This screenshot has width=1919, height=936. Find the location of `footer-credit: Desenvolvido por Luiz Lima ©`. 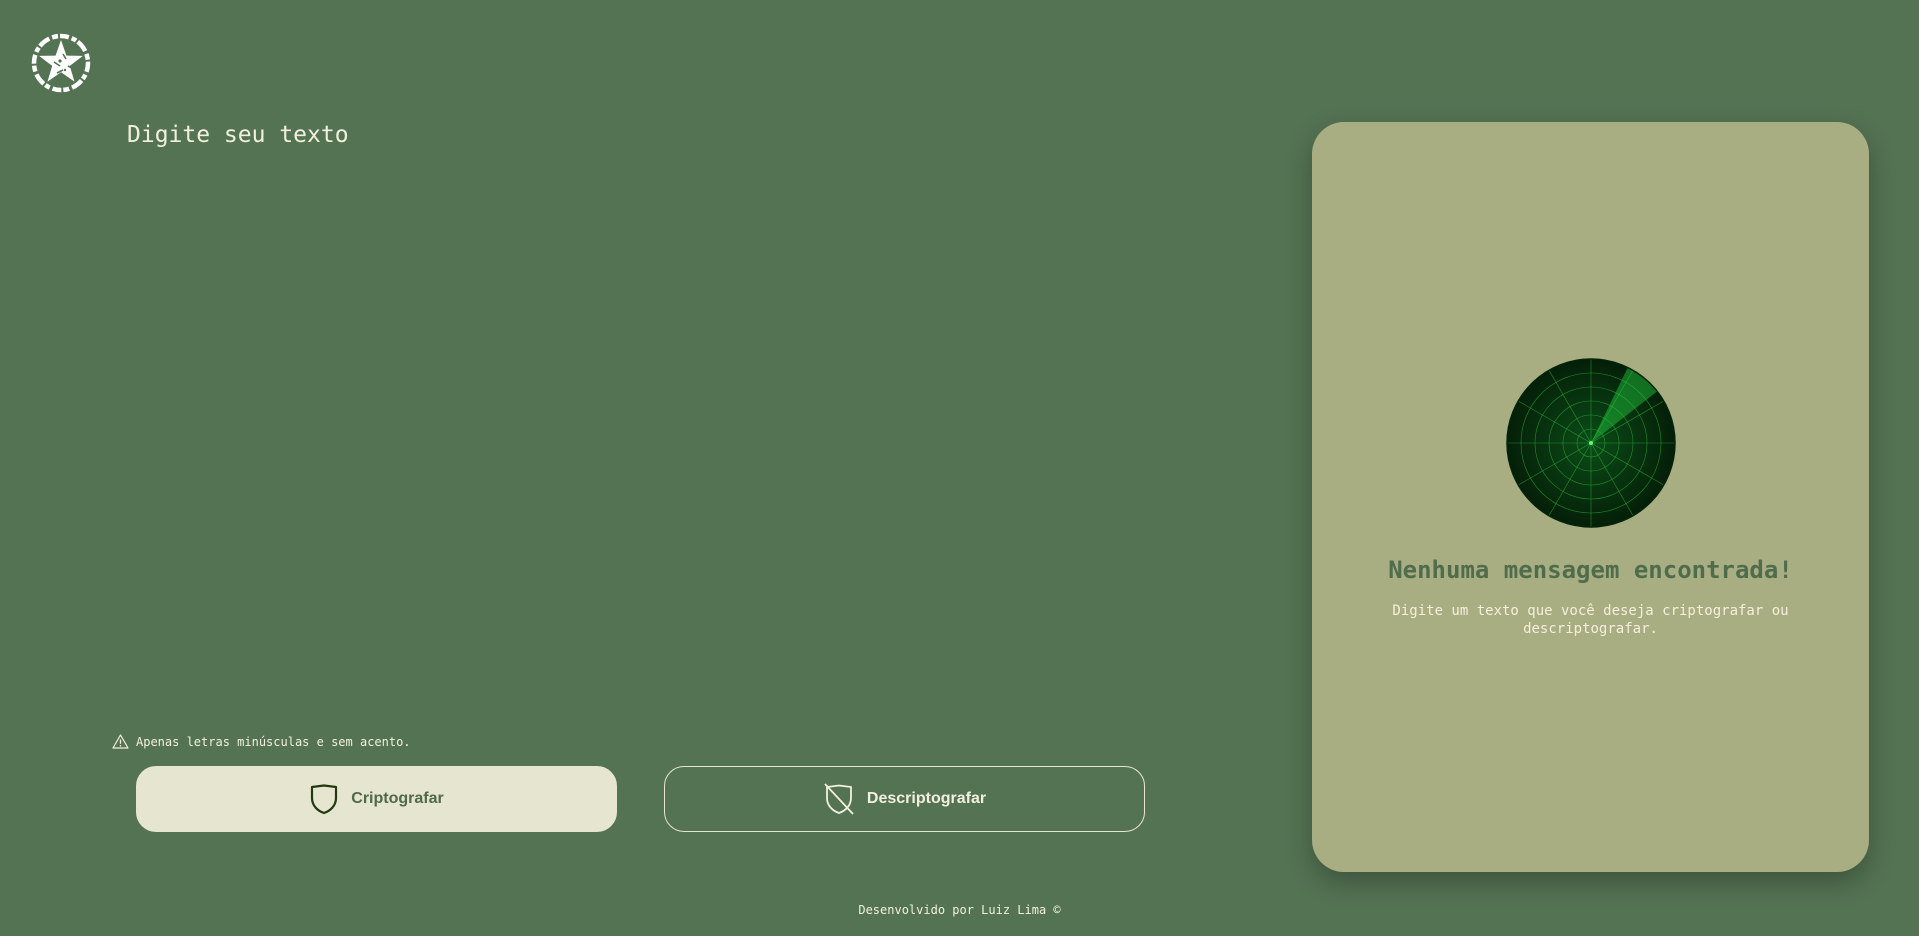

footer-credit: Desenvolvido por Luiz Lima © is located at coordinates (959, 910).